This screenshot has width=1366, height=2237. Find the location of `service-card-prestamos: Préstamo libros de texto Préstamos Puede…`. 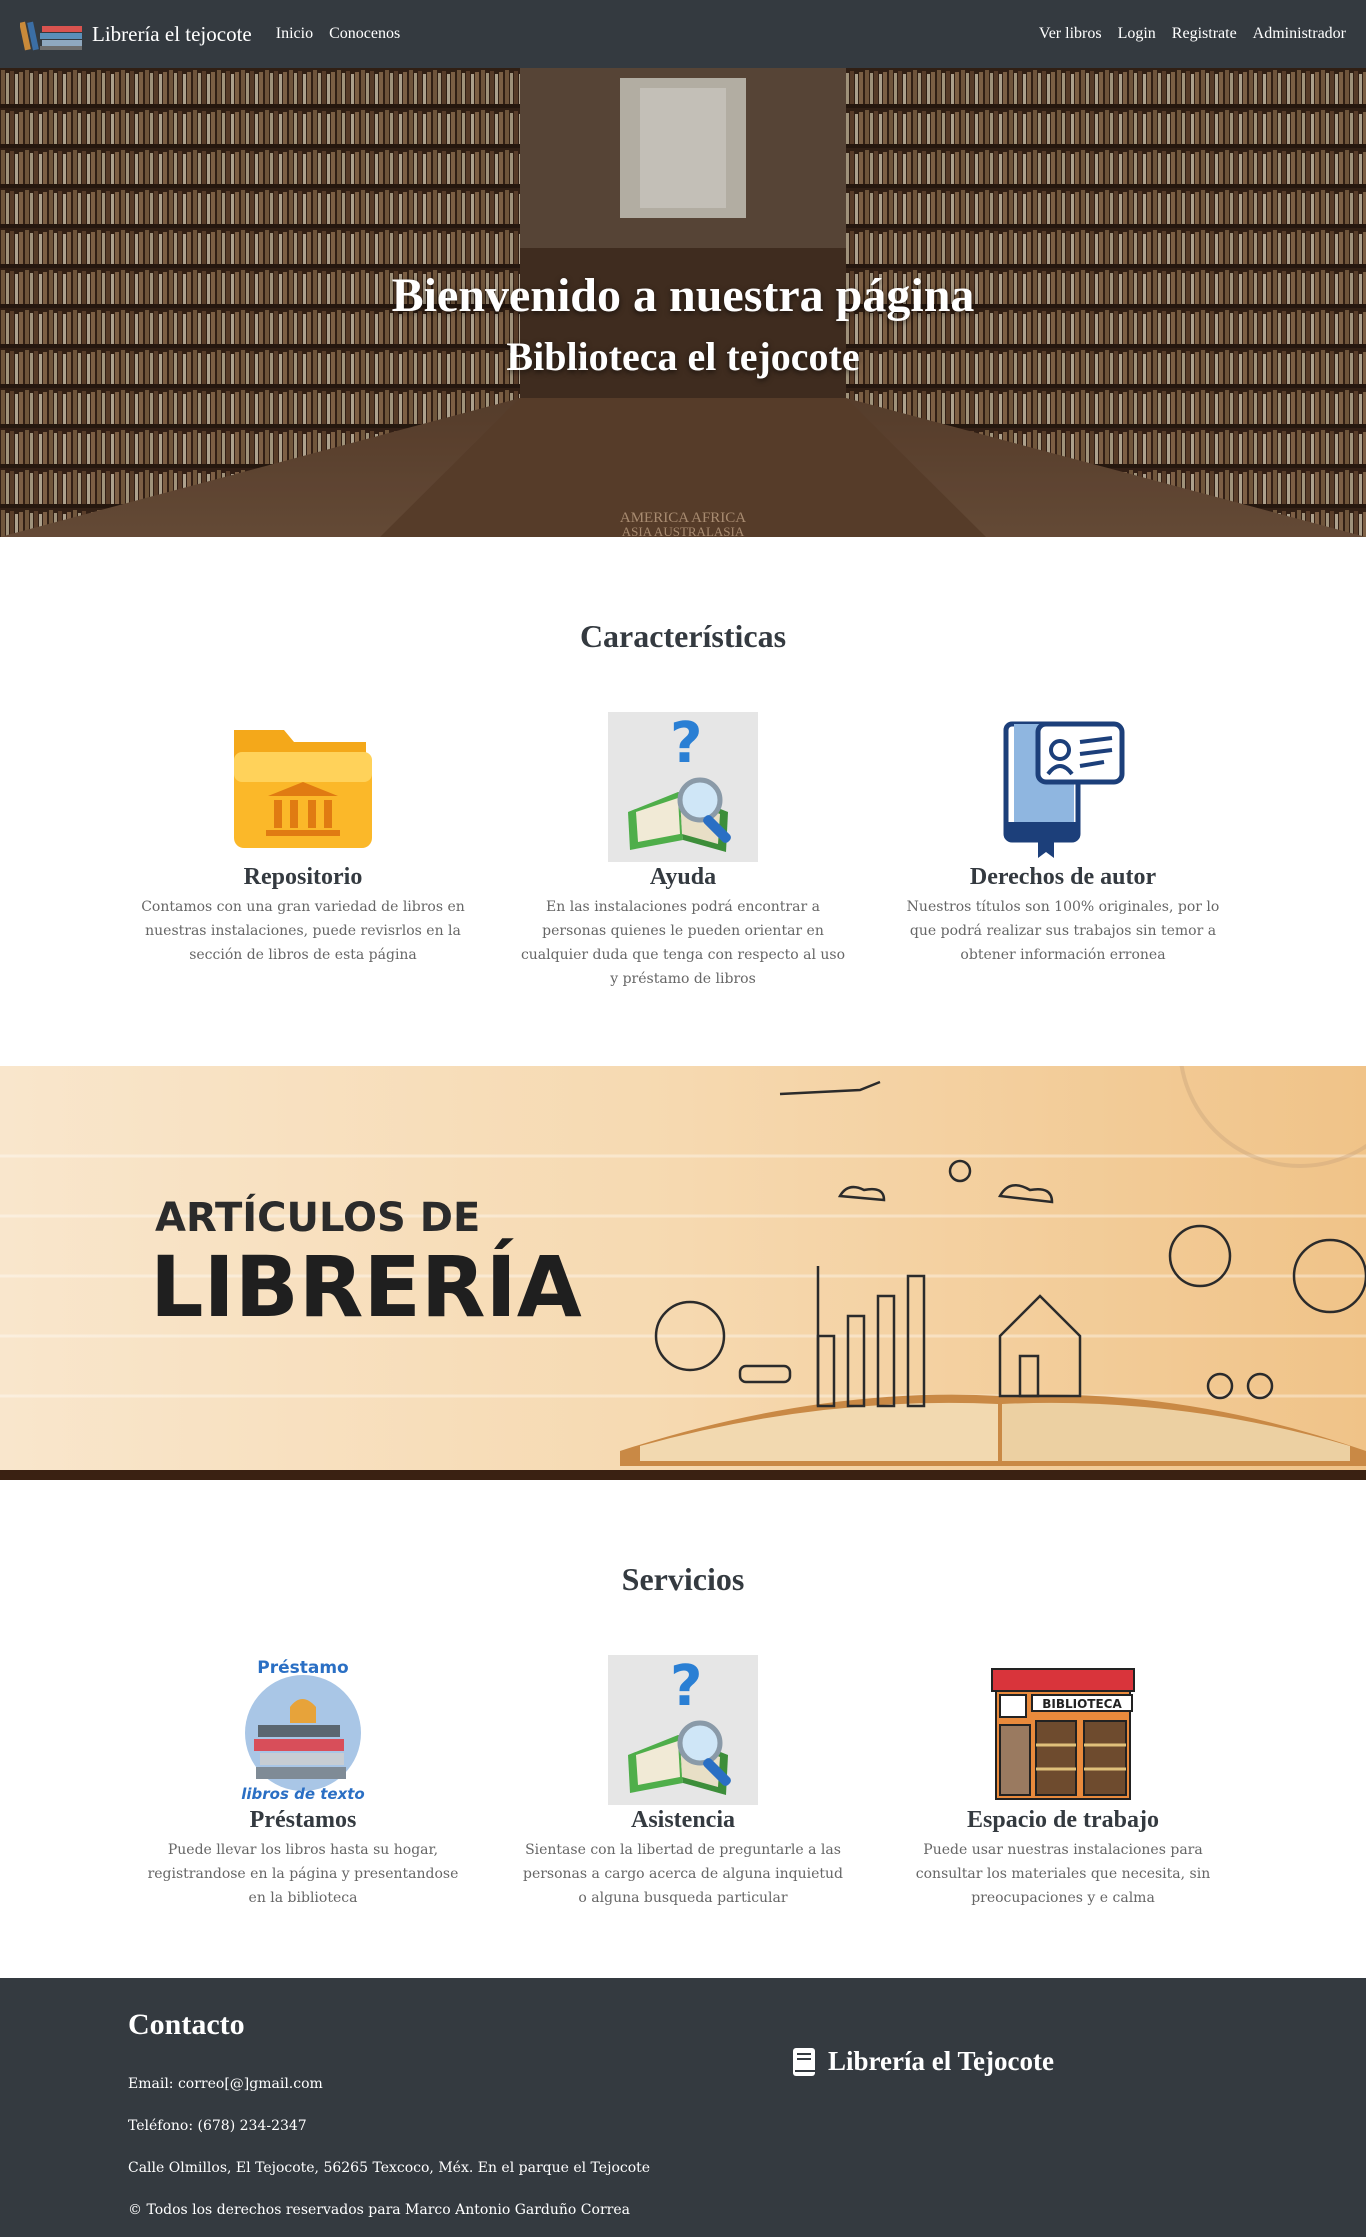

service-card-prestamos: Préstamo libros de texto Préstamos Puede… is located at coordinates (303, 1782).